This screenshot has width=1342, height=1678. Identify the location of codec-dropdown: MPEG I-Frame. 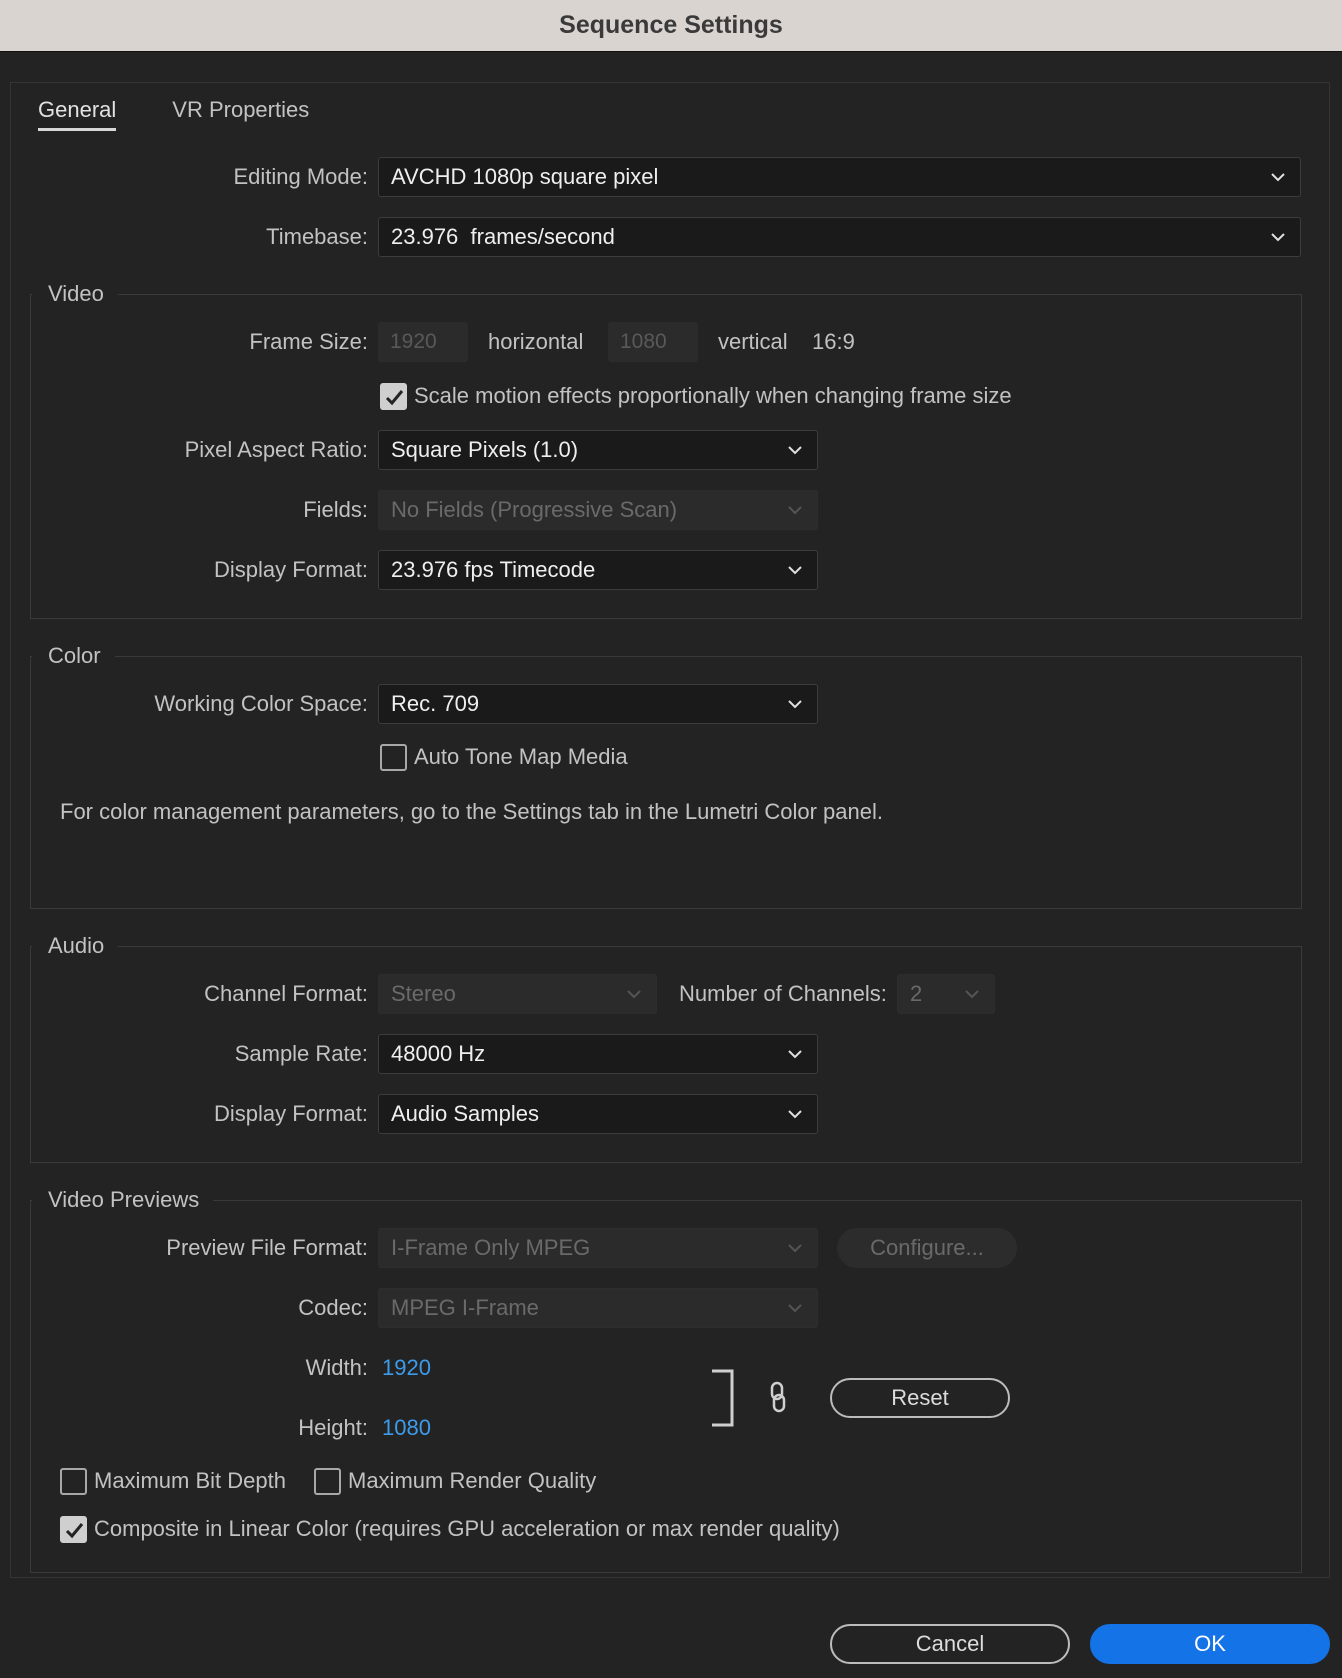
(598, 1308).